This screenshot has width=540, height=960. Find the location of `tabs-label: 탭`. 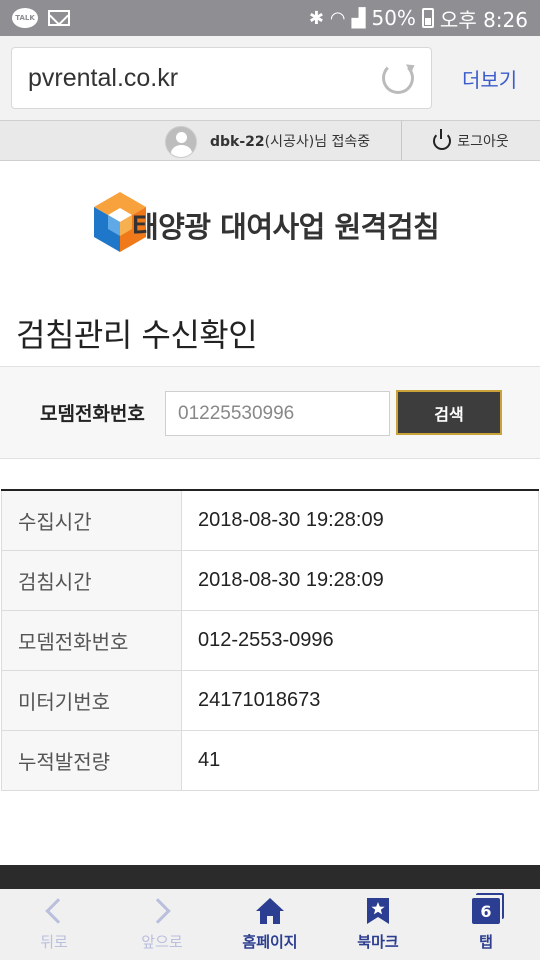

tabs-label: 탭 is located at coordinates (486, 942).